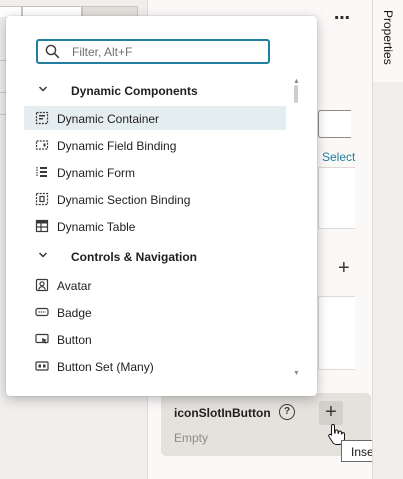 Image resolution: width=403 pixels, height=479 pixels. I want to click on list-item-dynamic-container: Dynamic Container, so click(155, 118).